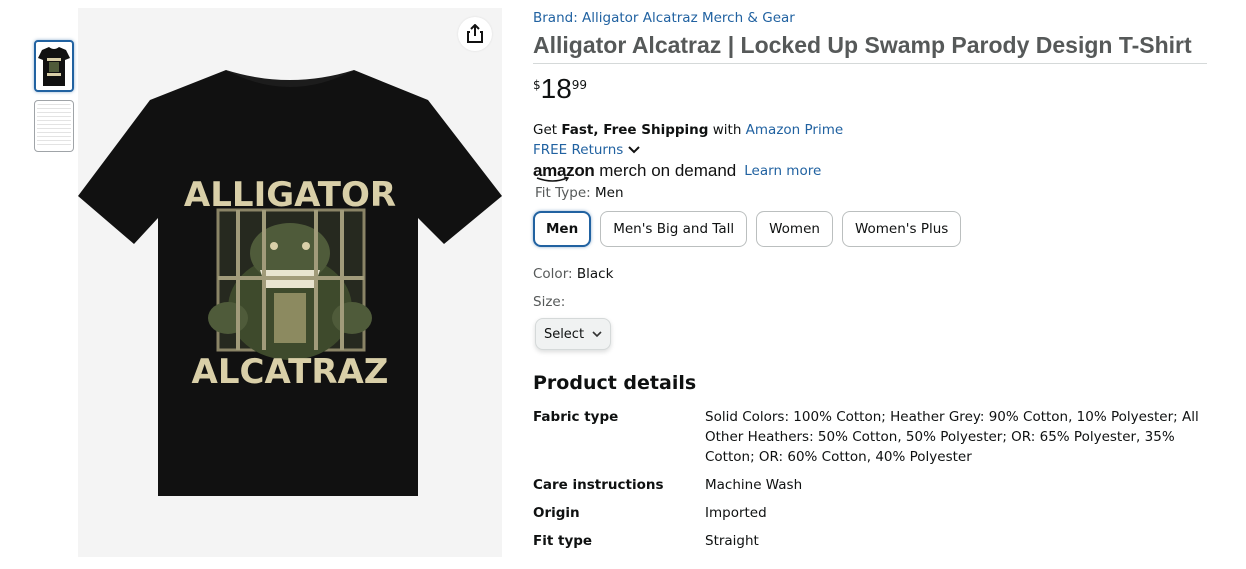 The height and width of the screenshot is (569, 1246). Describe the element at coordinates (795, 130) in the screenshot. I see `prime-link: Amazon Prime` at that location.